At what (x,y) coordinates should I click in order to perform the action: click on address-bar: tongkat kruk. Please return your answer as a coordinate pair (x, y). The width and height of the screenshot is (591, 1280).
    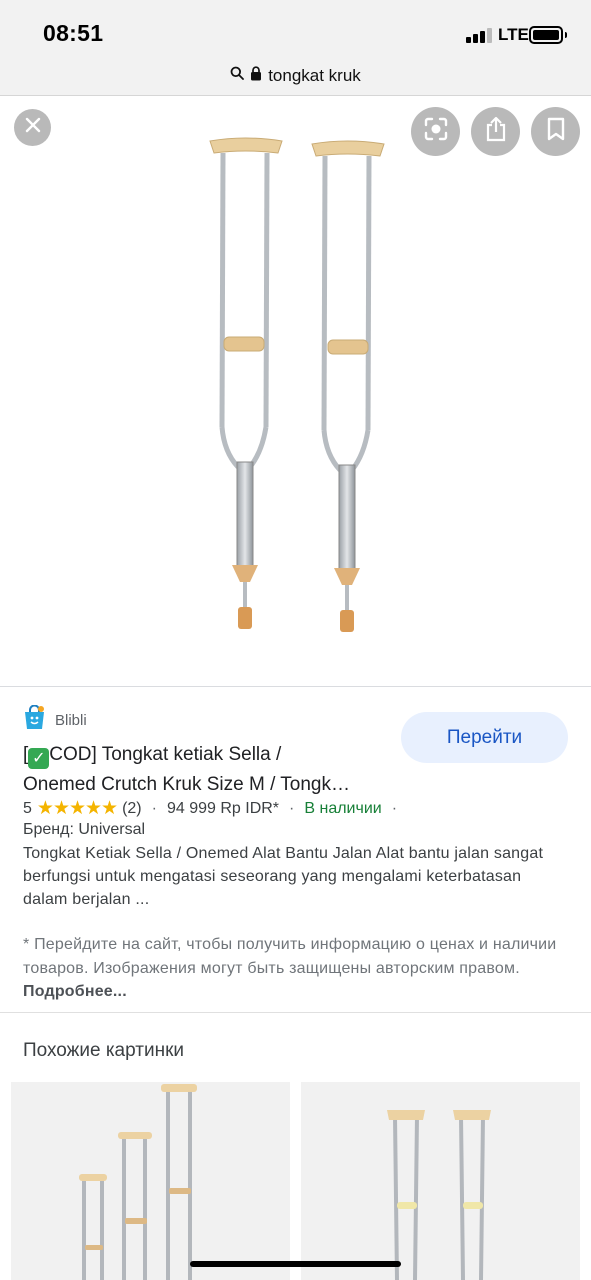
    Looking at the image, I should click on (295, 76).